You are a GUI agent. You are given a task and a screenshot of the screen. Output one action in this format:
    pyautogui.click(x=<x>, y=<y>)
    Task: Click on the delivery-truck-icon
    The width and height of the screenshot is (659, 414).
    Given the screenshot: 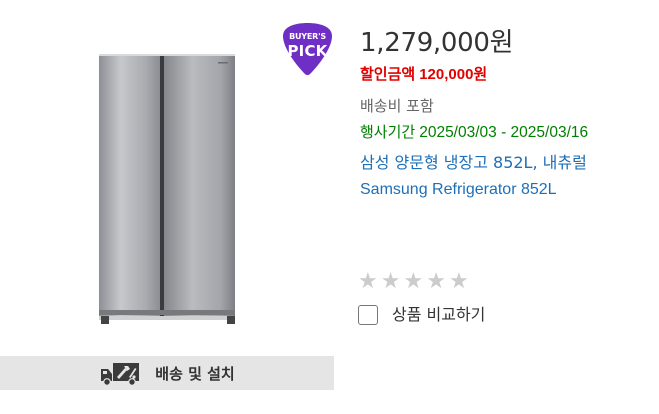 What is the action you would take?
    pyautogui.click(x=120, y=374)
    